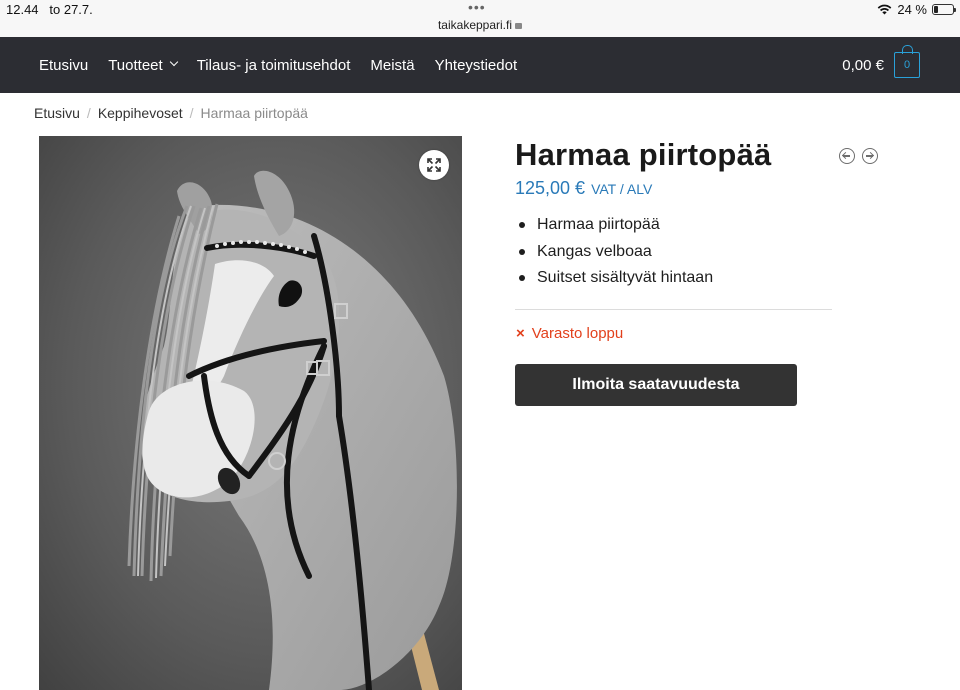  I want to click on zoom-button, so click(434, 165).